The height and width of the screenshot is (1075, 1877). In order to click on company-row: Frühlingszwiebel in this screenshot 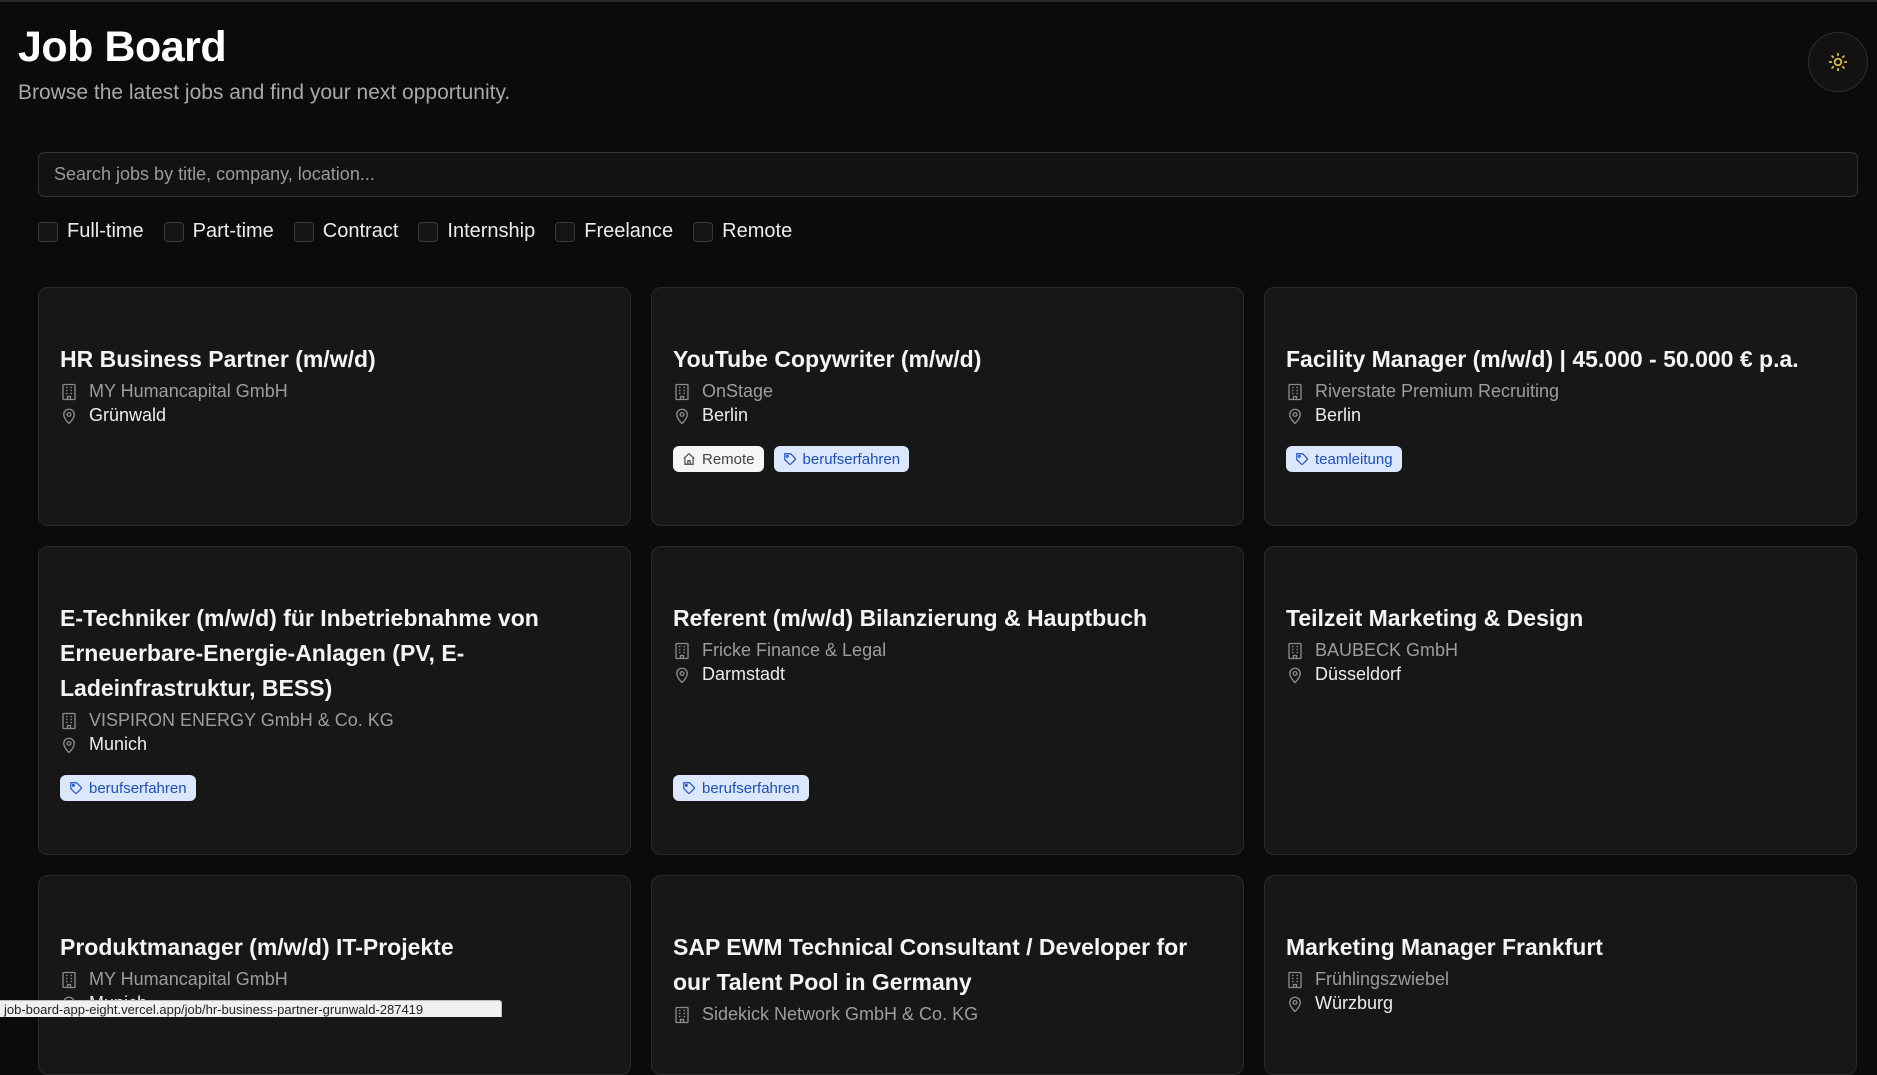, I will do `click(1560, 979)`.